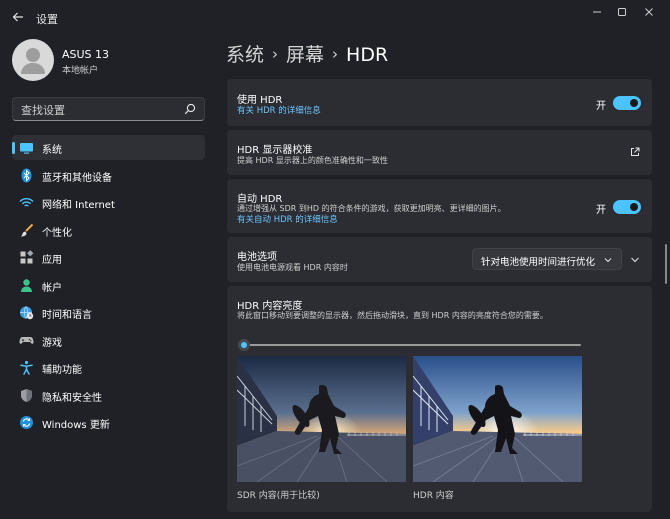 The height and width of the screenshot is (519, 670). I want to click on dropdown-chevron-icon, so click(608, 260).